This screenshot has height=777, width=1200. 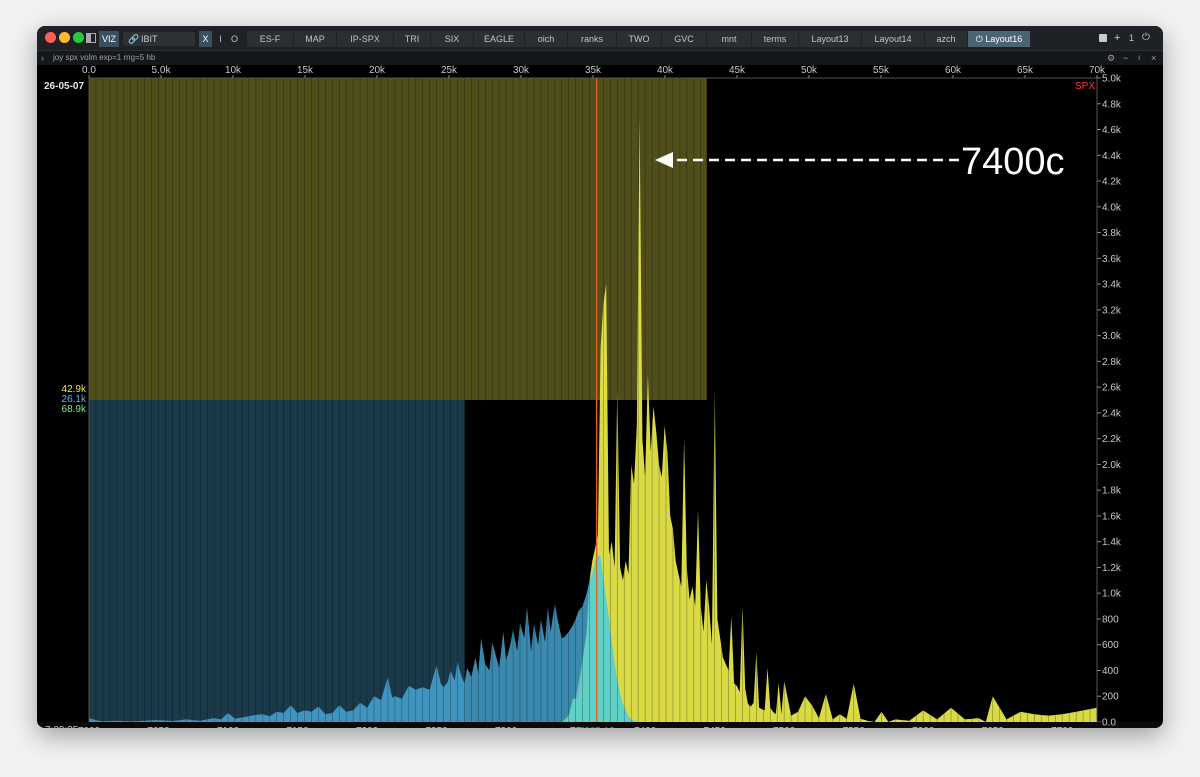 I want to click on x-tick-label: 7500, so click(x=784, y=727).